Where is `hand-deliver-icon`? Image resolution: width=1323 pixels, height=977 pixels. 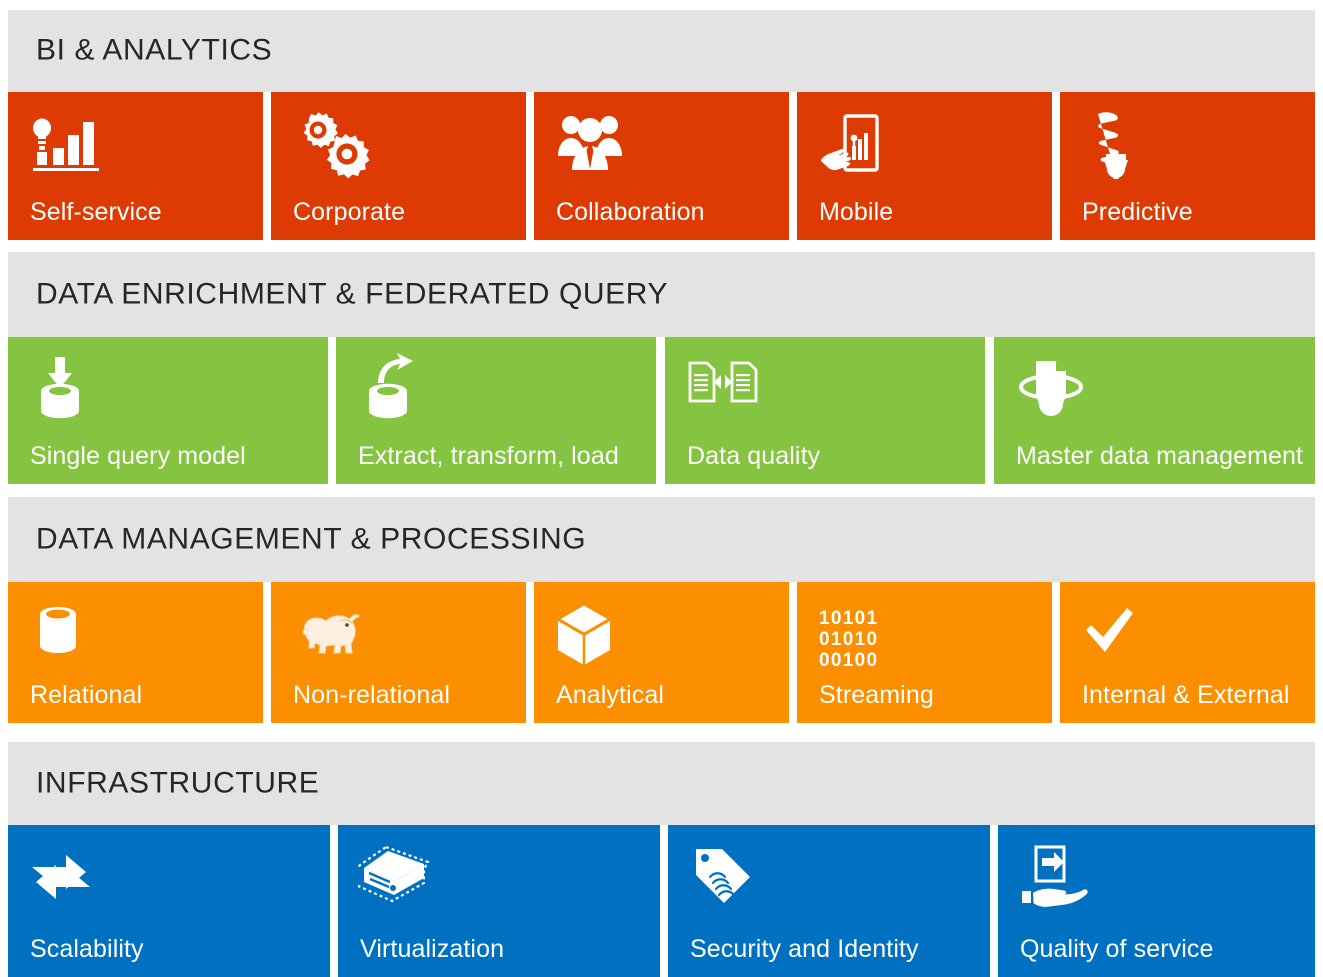 hand-deliver-icon is located at coordinates (1060, 879).